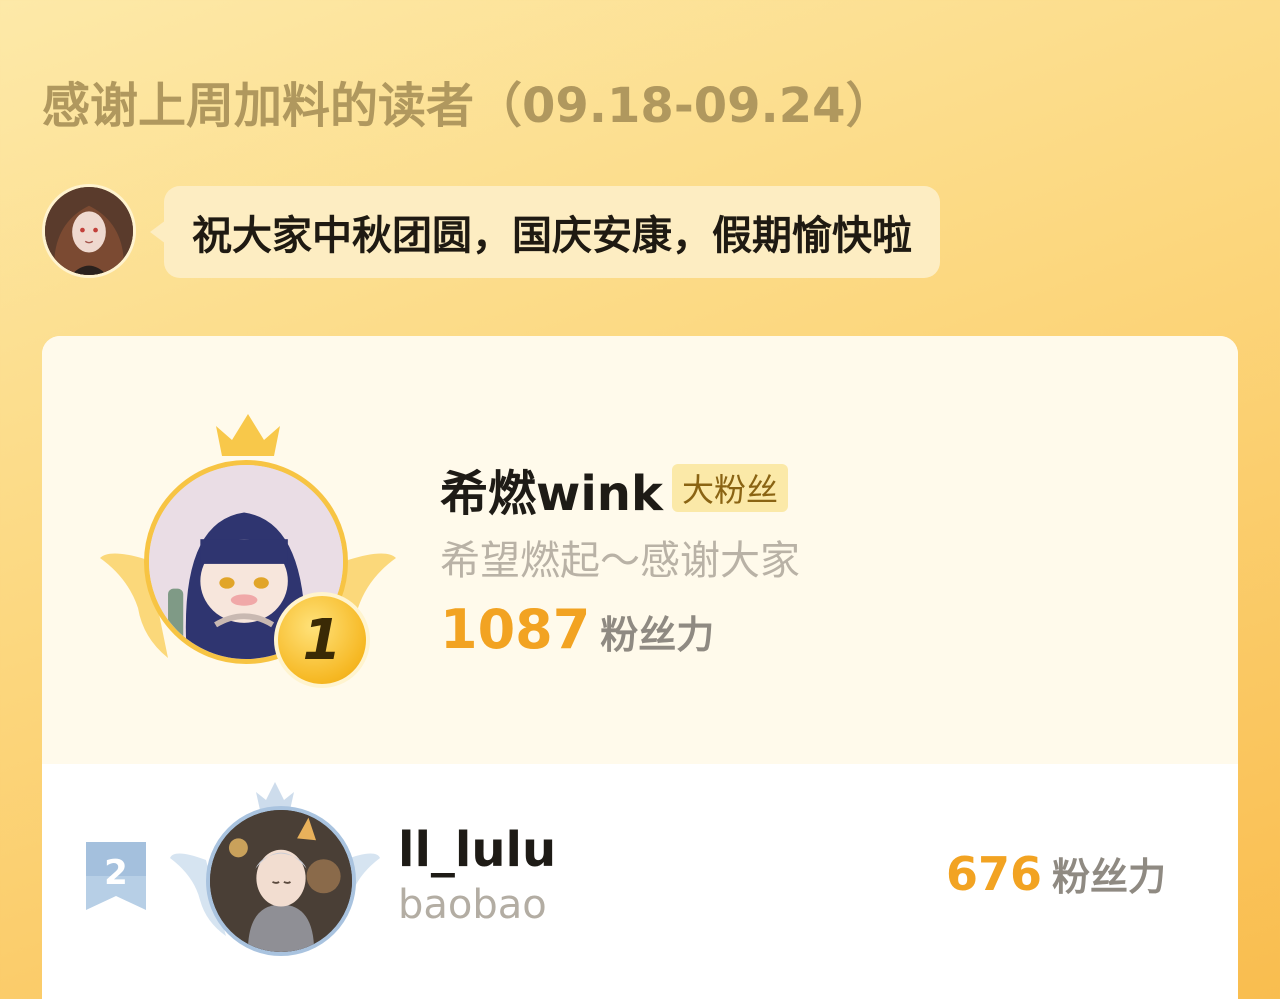  I want to click on rank-2-name: ll_lulu, so click(477, 850).